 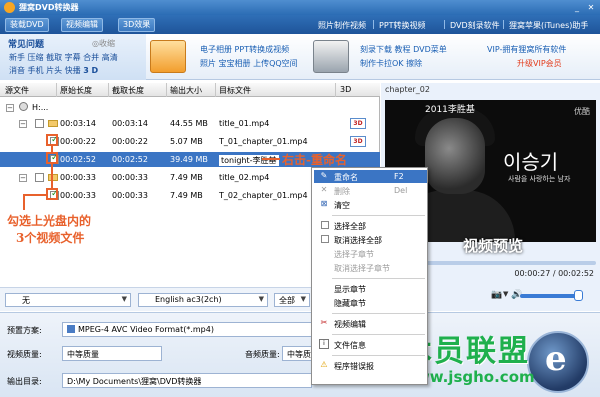 I want to click on menu-item-rename: ✎ 重命名 F2, so click(x=370, y=176).